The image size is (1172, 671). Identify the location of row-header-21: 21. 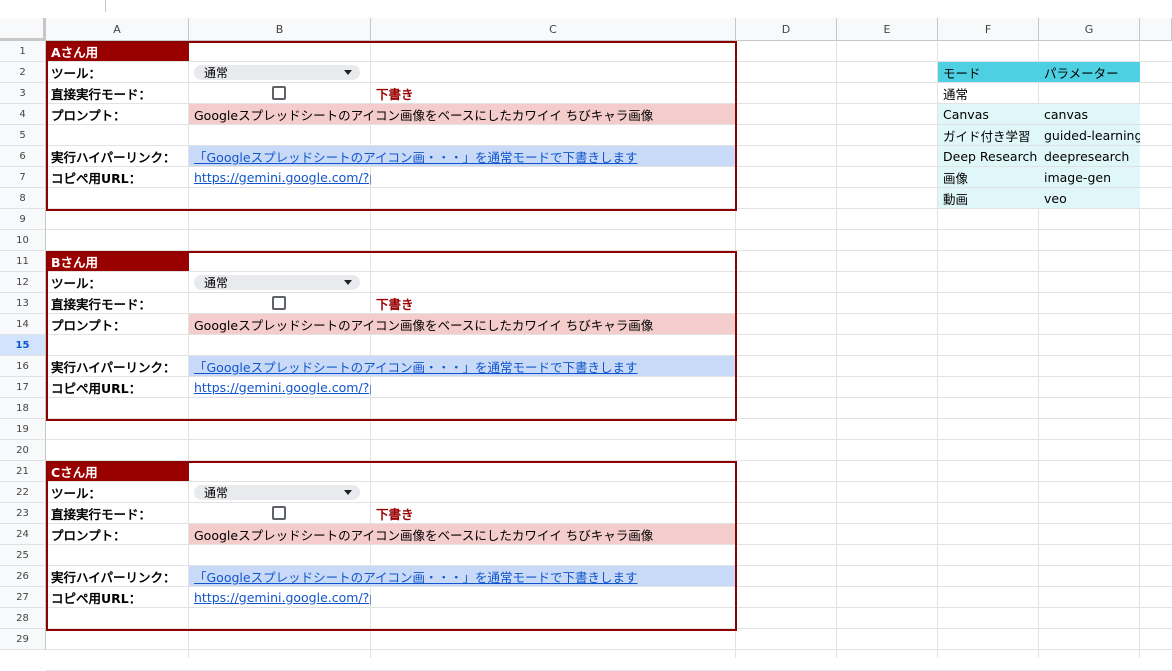
(23, 471).